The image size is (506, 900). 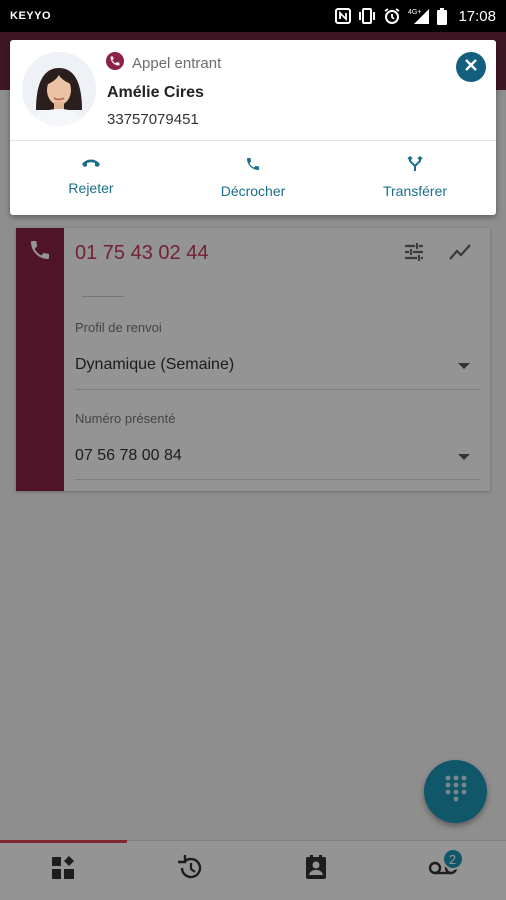 I want to click on phone-icon, so click(x=253, y=166).